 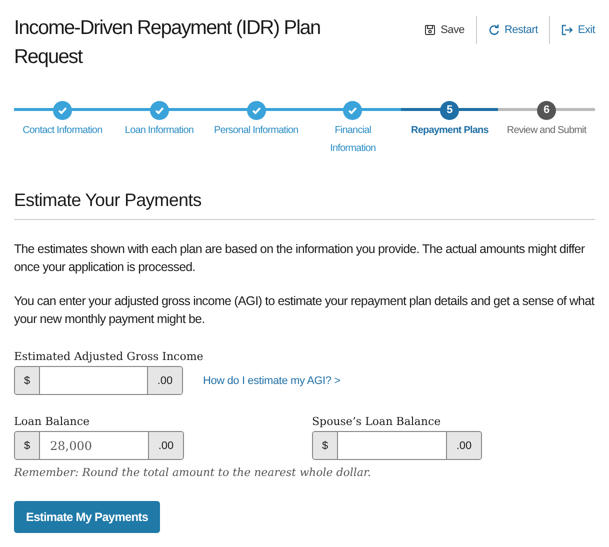 What do you see at coordinates (430, 30) in the screenshot?
I see `save-icon` at bounding box center [430, 30].